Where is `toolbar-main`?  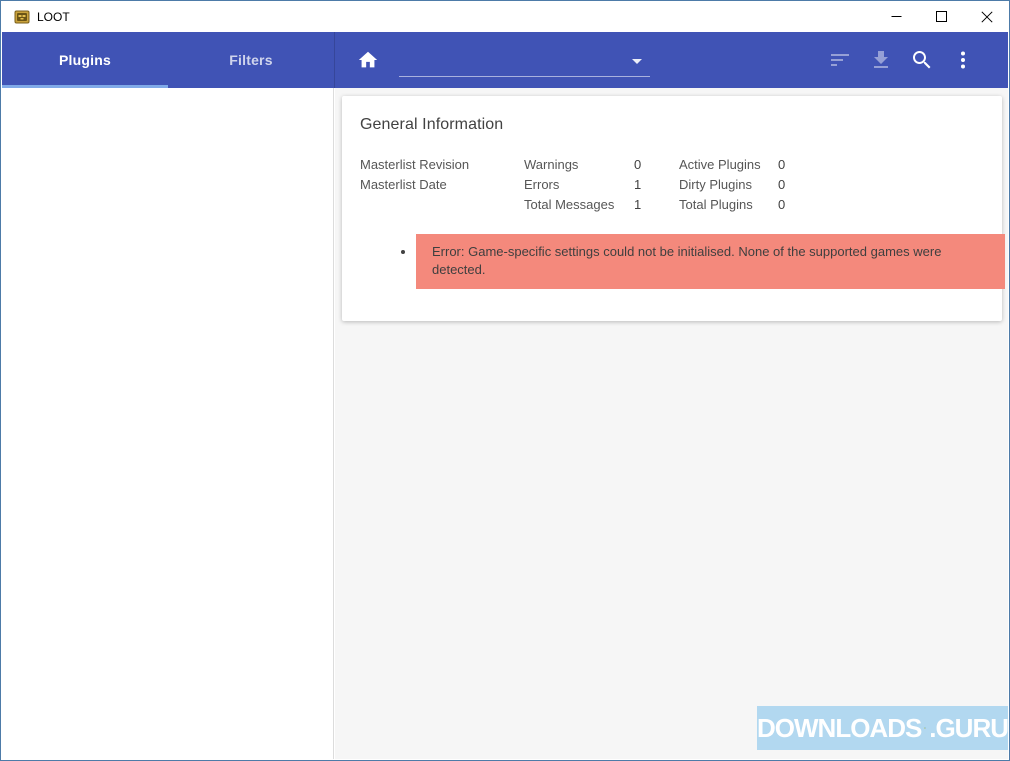 toolbar-main is located at coordinates (671, 60).